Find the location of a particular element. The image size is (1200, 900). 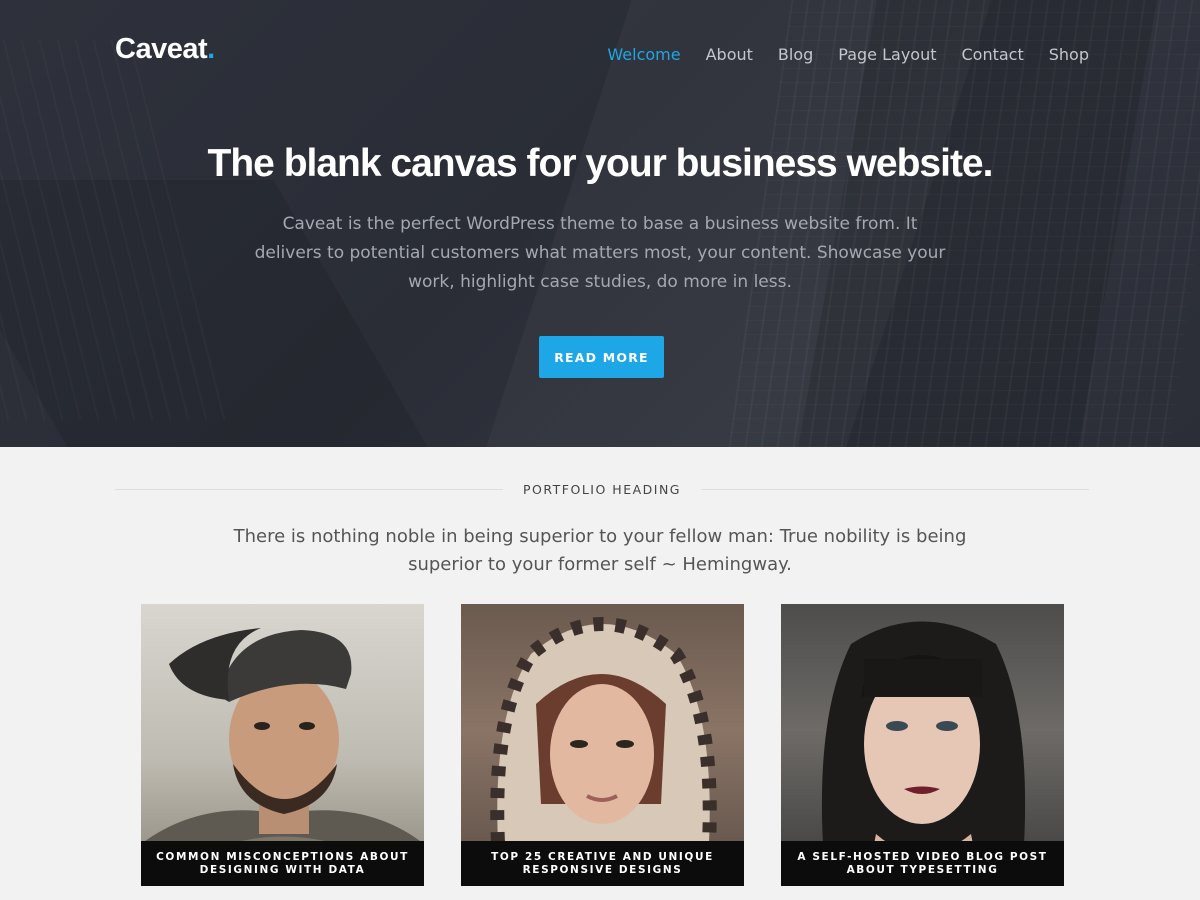

portfolio-heading: PORTFOLIO HEADING is located at coordinates (602, 489).